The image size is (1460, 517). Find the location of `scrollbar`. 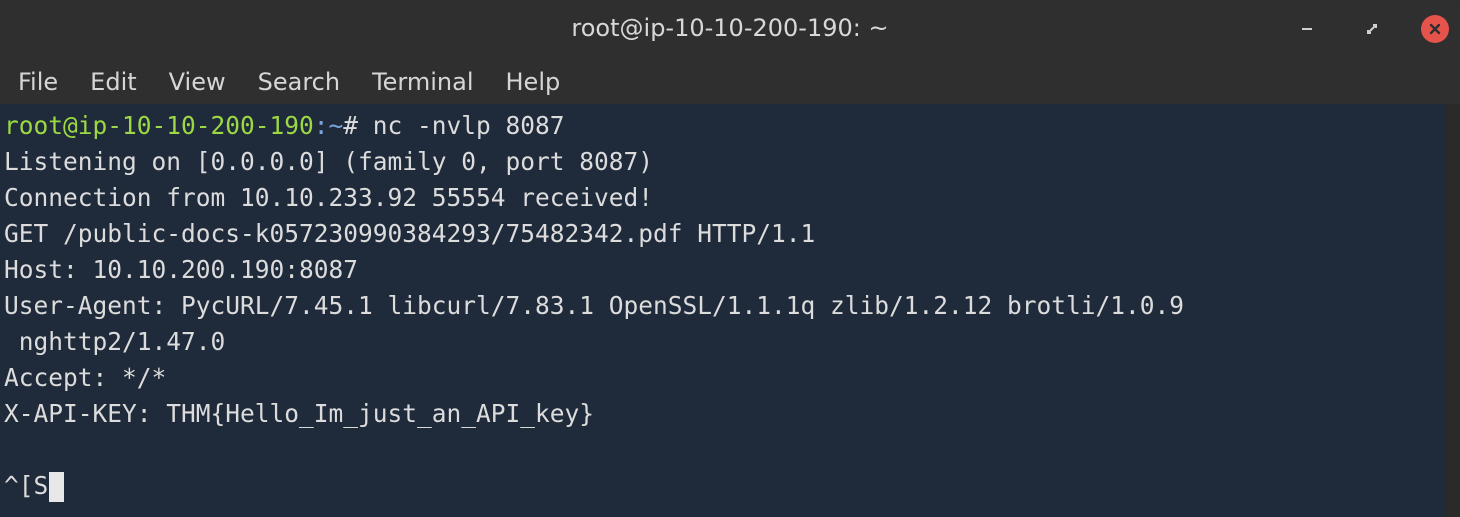

scrollbar is located at coordinates (1453, 310).